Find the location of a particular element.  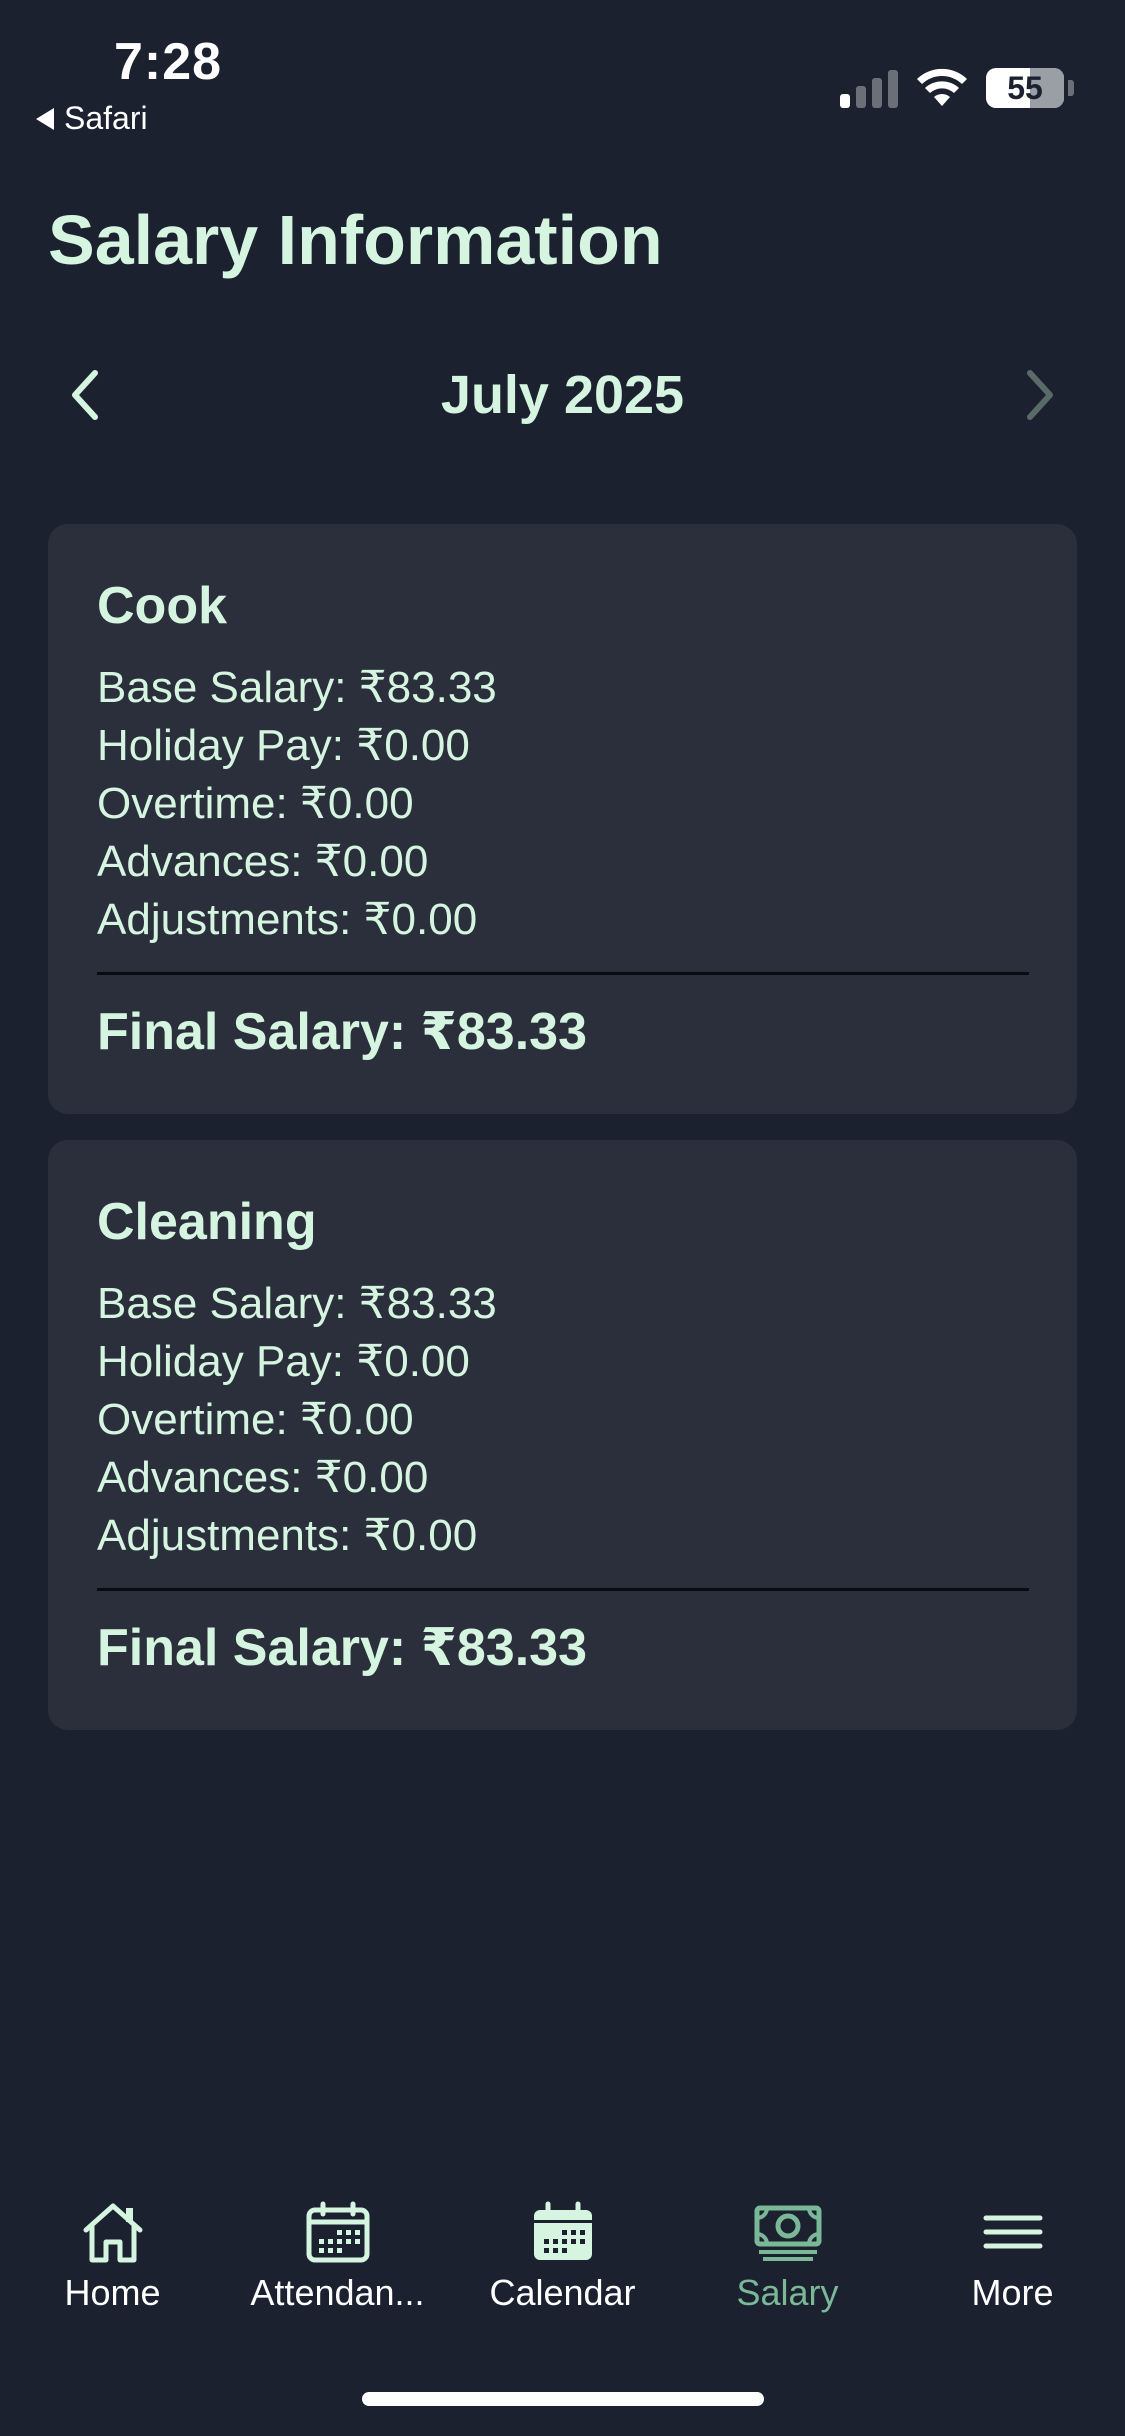

battery-icon: 55 is located at coordinates (1025, 88).